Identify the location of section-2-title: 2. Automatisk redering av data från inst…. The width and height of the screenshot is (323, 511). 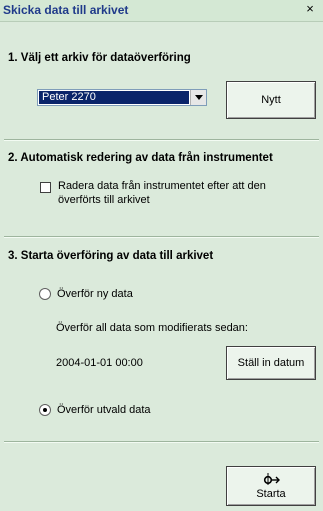
(140, 158).